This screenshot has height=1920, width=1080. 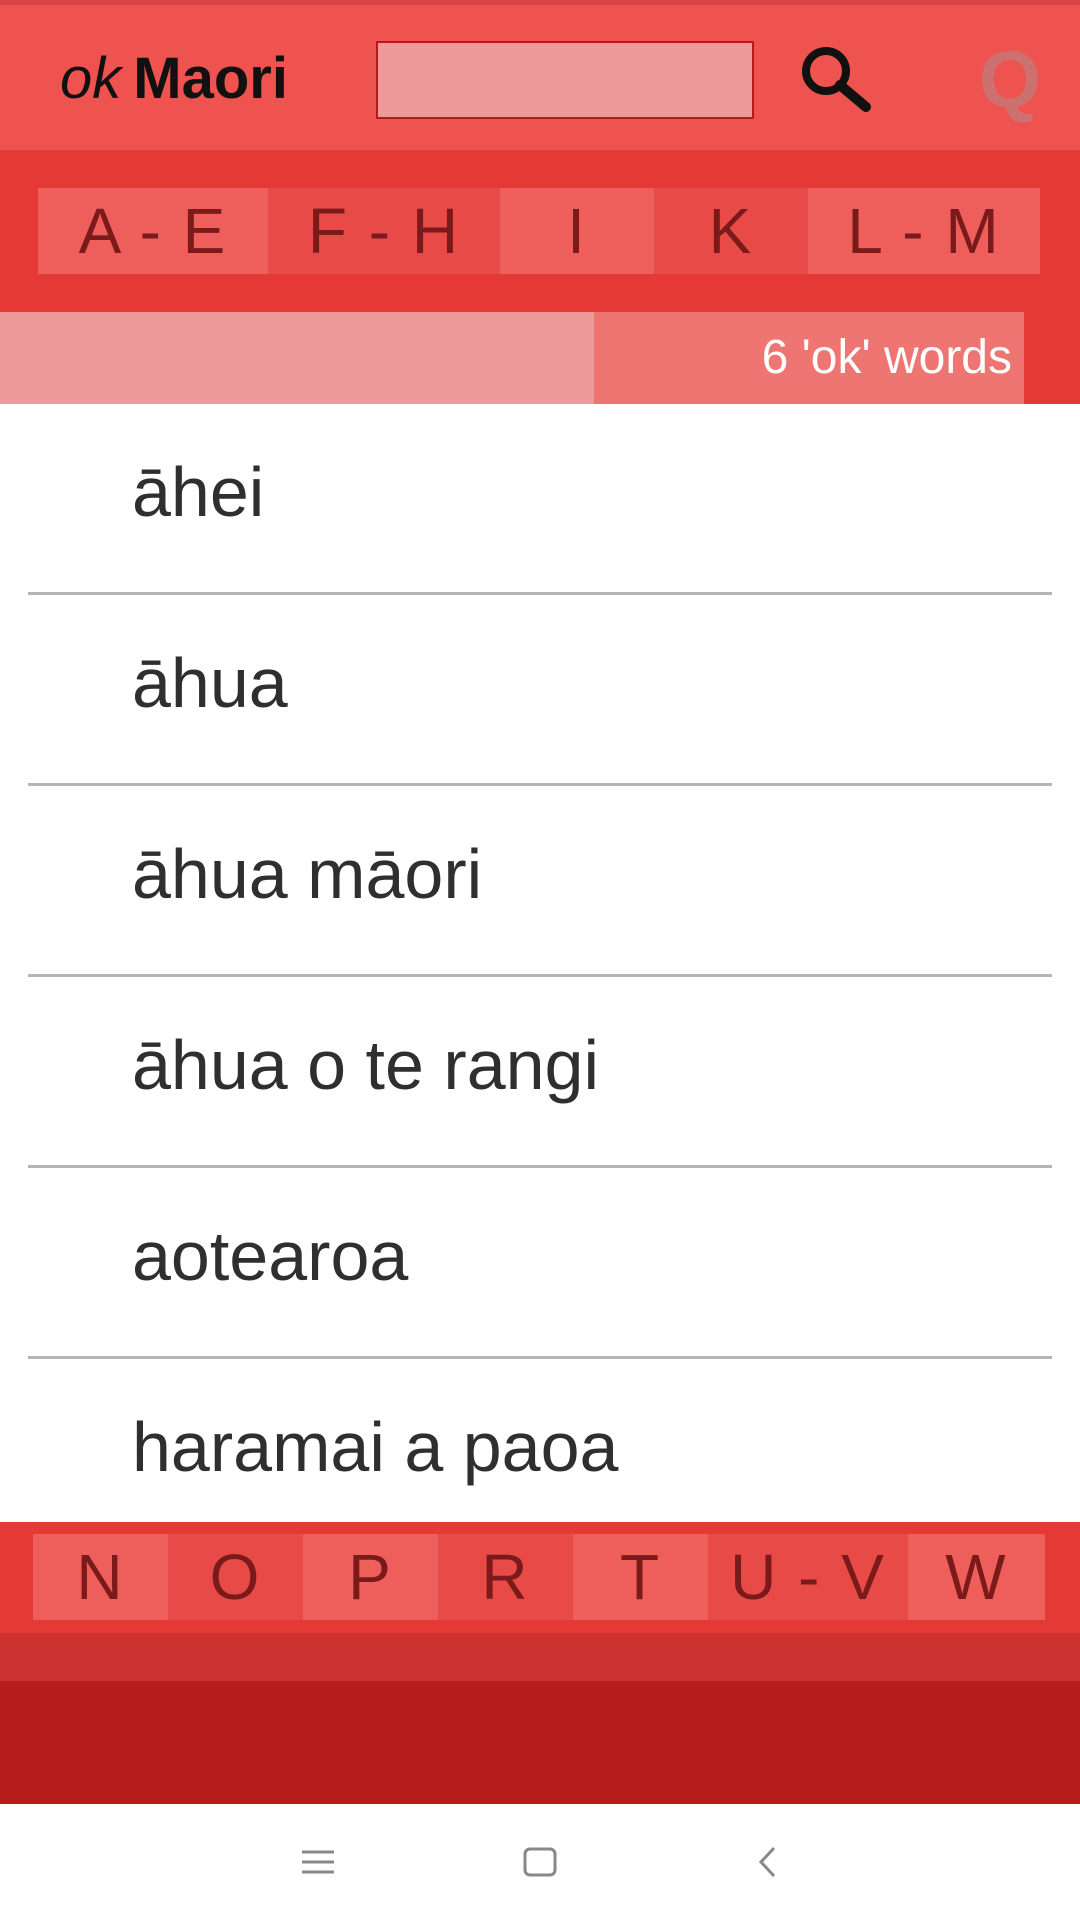 What do you see at coordinates (307, 874) in the screenshot?
I see `word-text: āhua māori` at bounding box center [307, 874].